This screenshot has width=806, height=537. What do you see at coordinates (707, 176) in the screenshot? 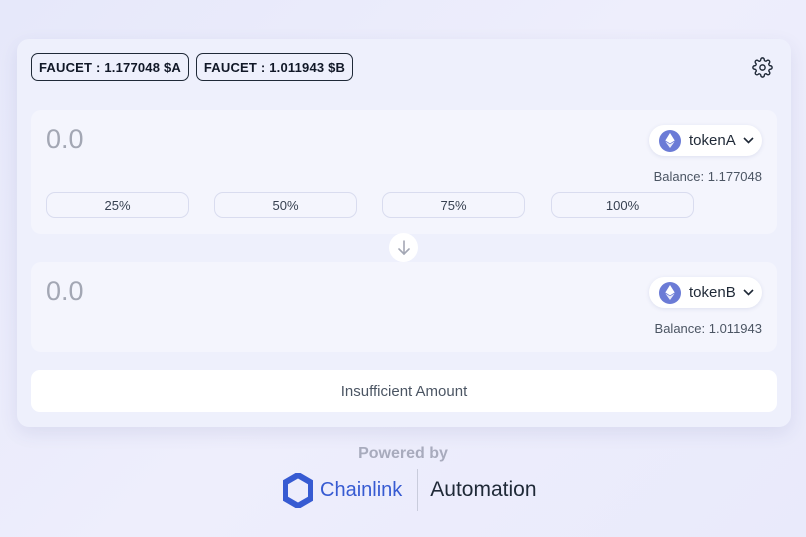
I see `from-balance: Balance: 1.177048` at bounding box center [707, 176].